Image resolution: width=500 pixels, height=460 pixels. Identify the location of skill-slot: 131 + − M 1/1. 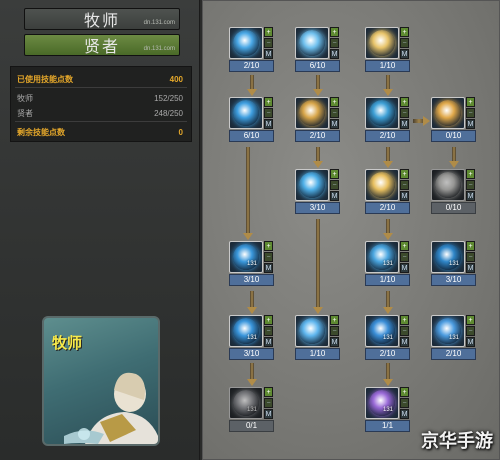
(389, 411).